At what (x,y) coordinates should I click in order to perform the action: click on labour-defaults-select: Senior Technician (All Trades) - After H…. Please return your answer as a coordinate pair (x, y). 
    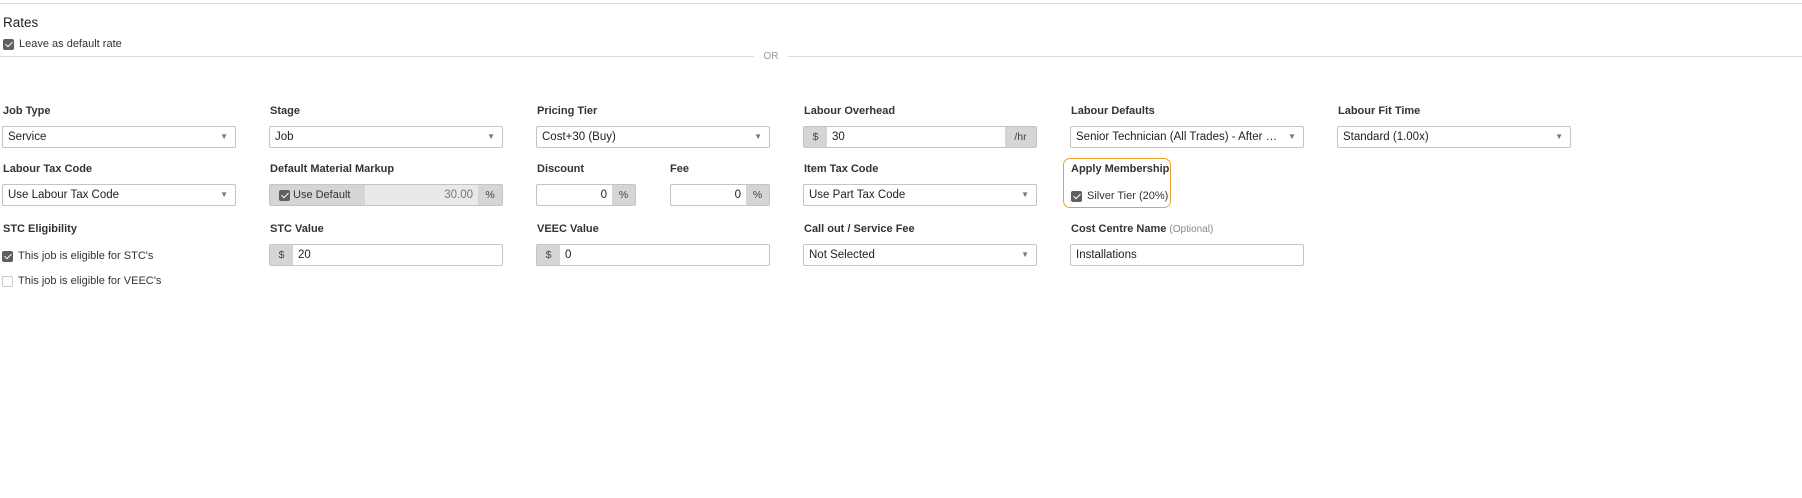
    Looking at the image, I should click on (1187, 137).